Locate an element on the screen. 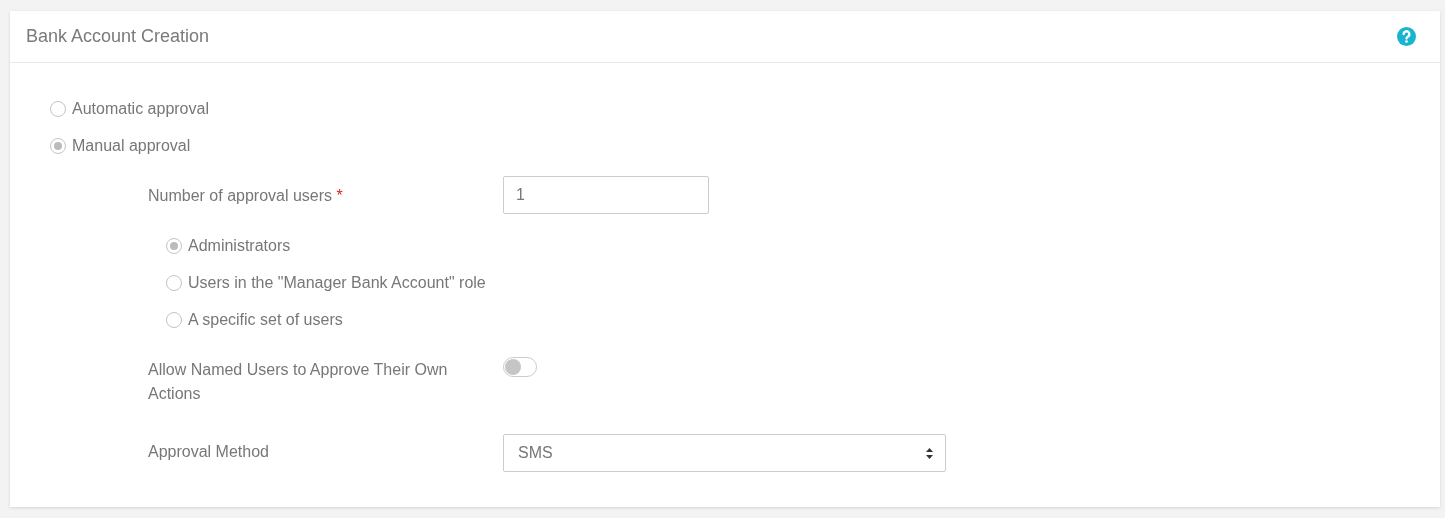 Image resolution: width=1445 pixels, height=518 pixels. radio-label: Manual approval is located at coordinates (131, 146).